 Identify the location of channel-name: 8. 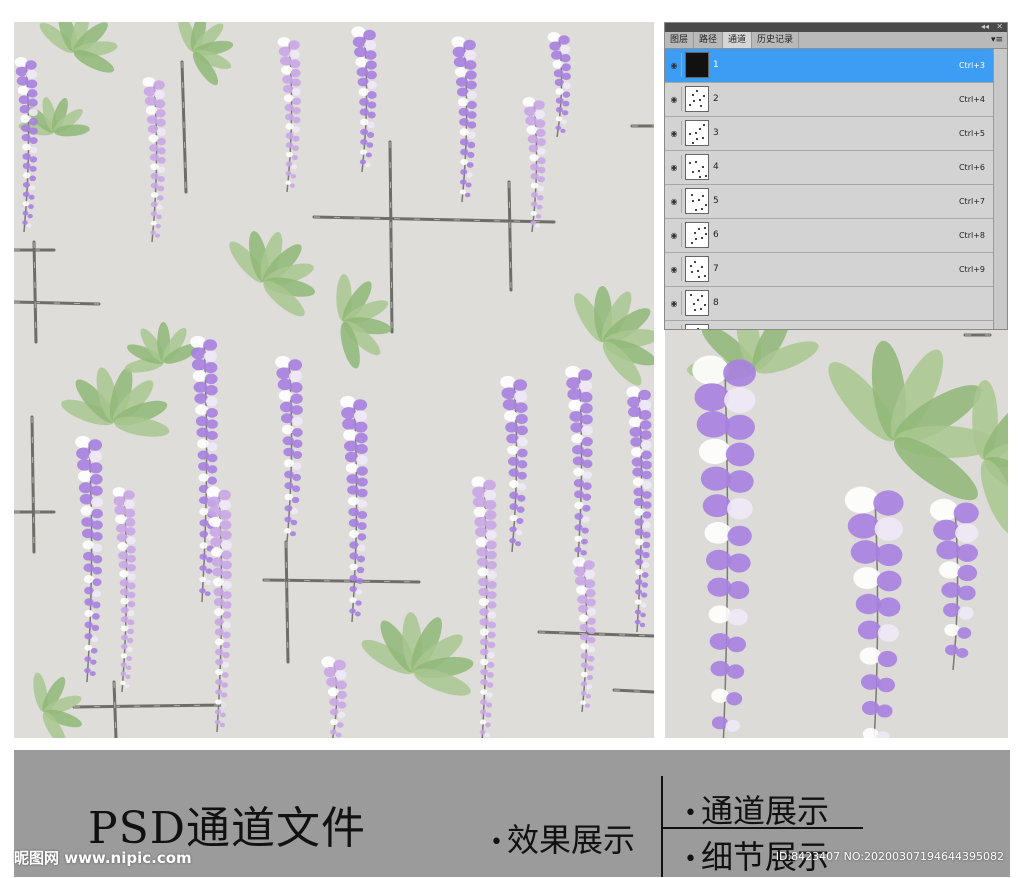
(716, 303).